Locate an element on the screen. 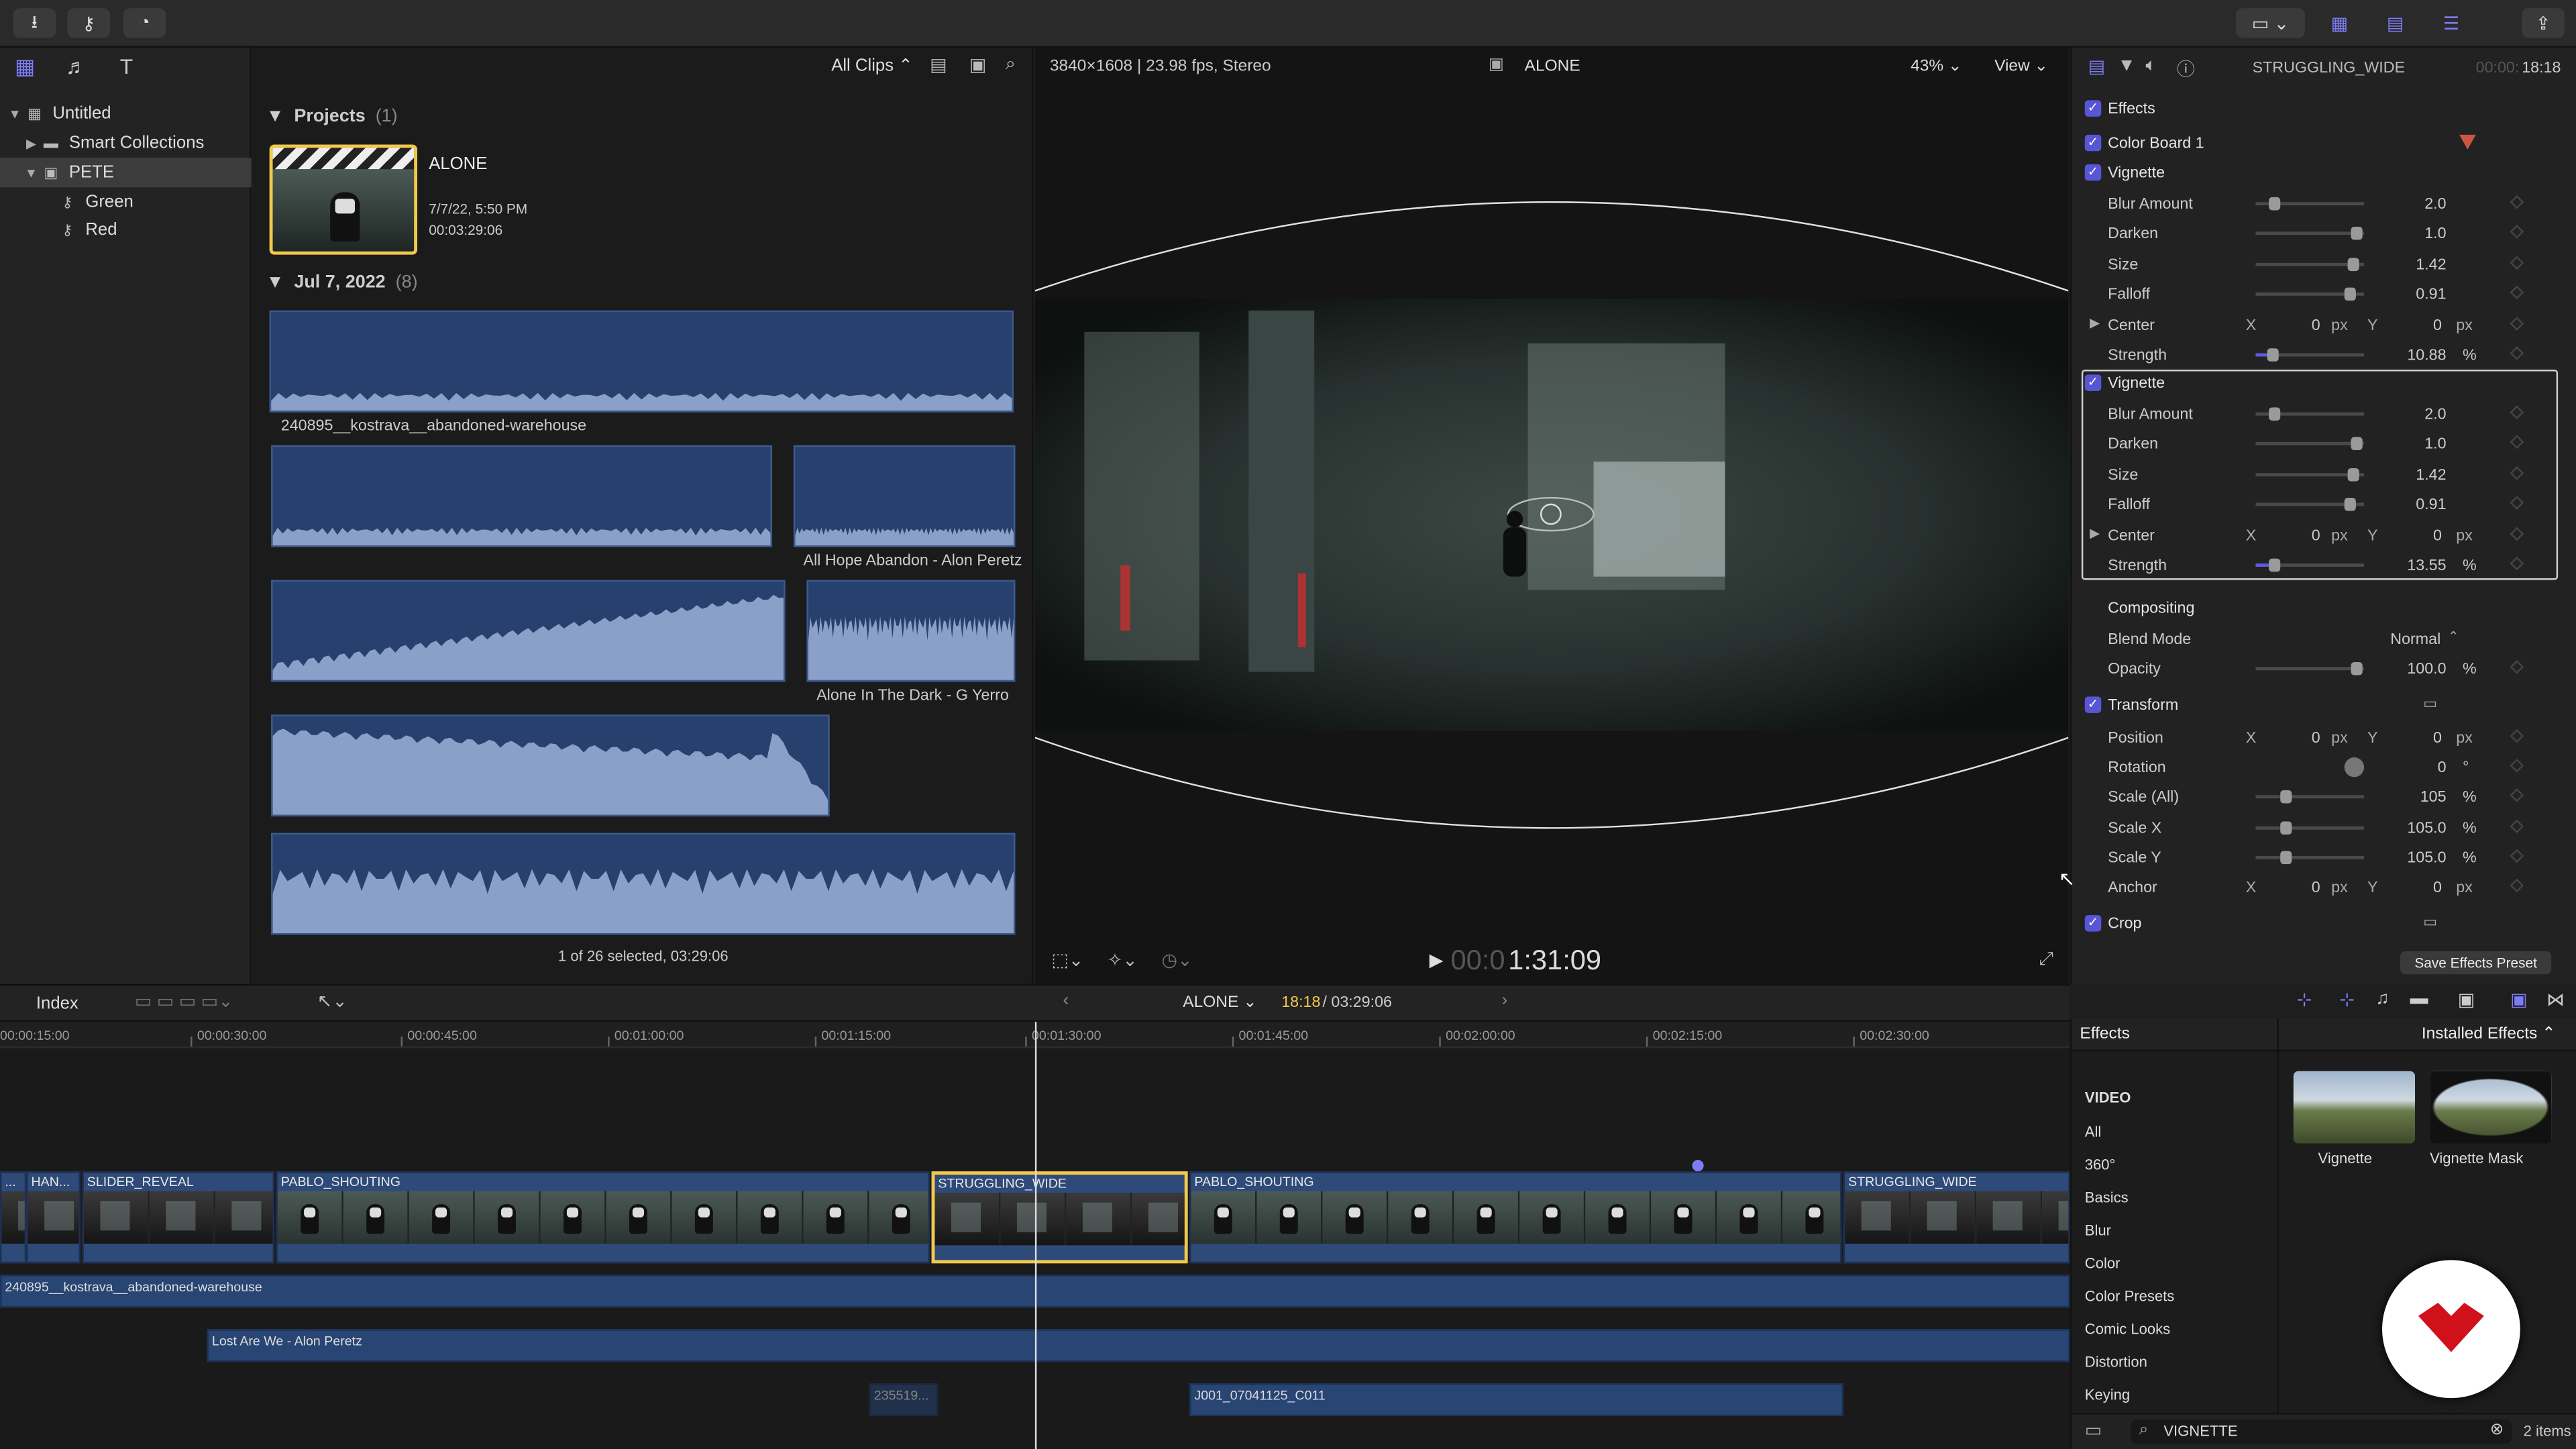 This screenshot has width=2576, height=1449. color-board-effect: ✓ Color Board 1 is located at coordinates (2318, 144).